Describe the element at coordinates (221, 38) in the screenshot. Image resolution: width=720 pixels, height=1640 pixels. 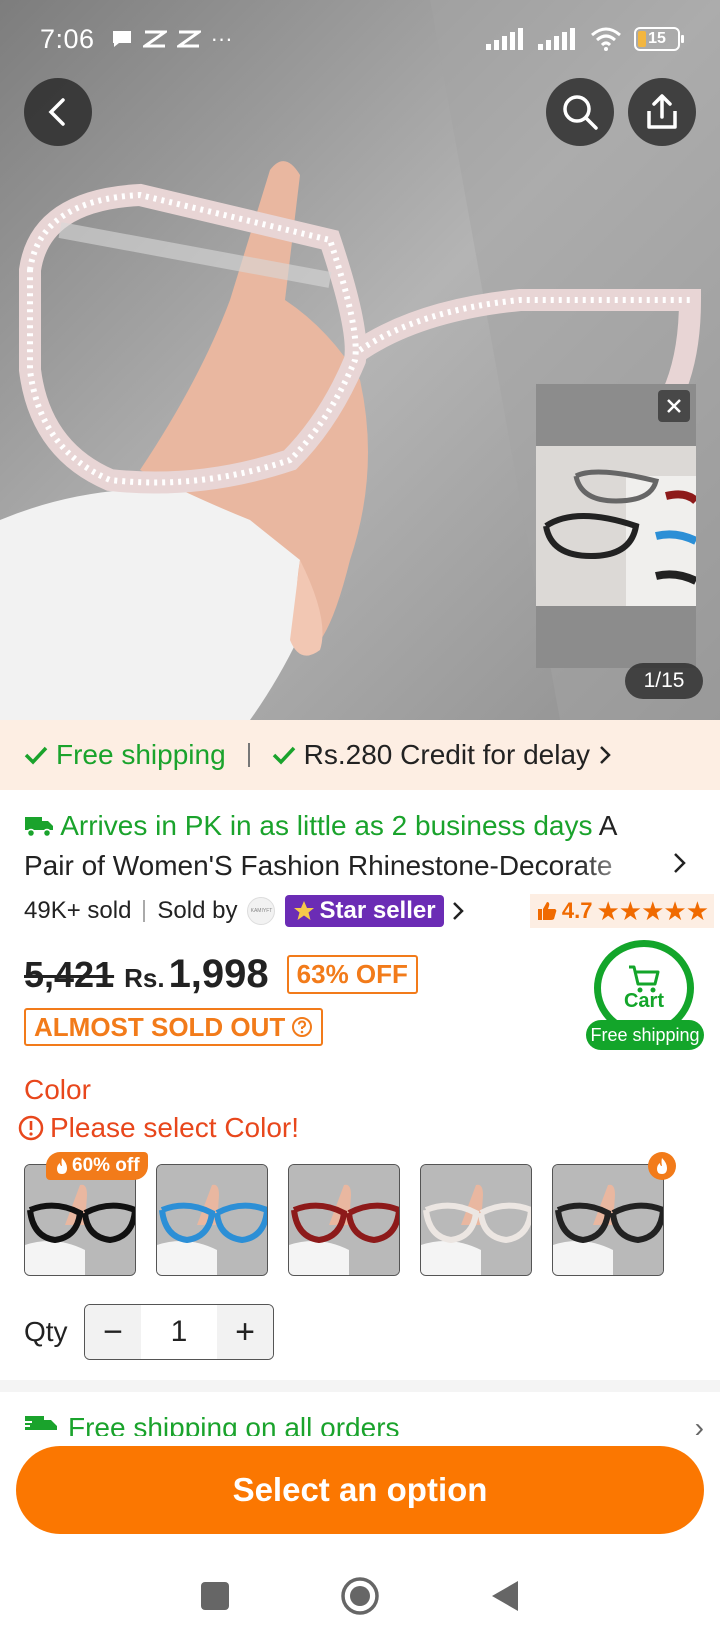
I see `more-notifications-icon: ···` at that location.